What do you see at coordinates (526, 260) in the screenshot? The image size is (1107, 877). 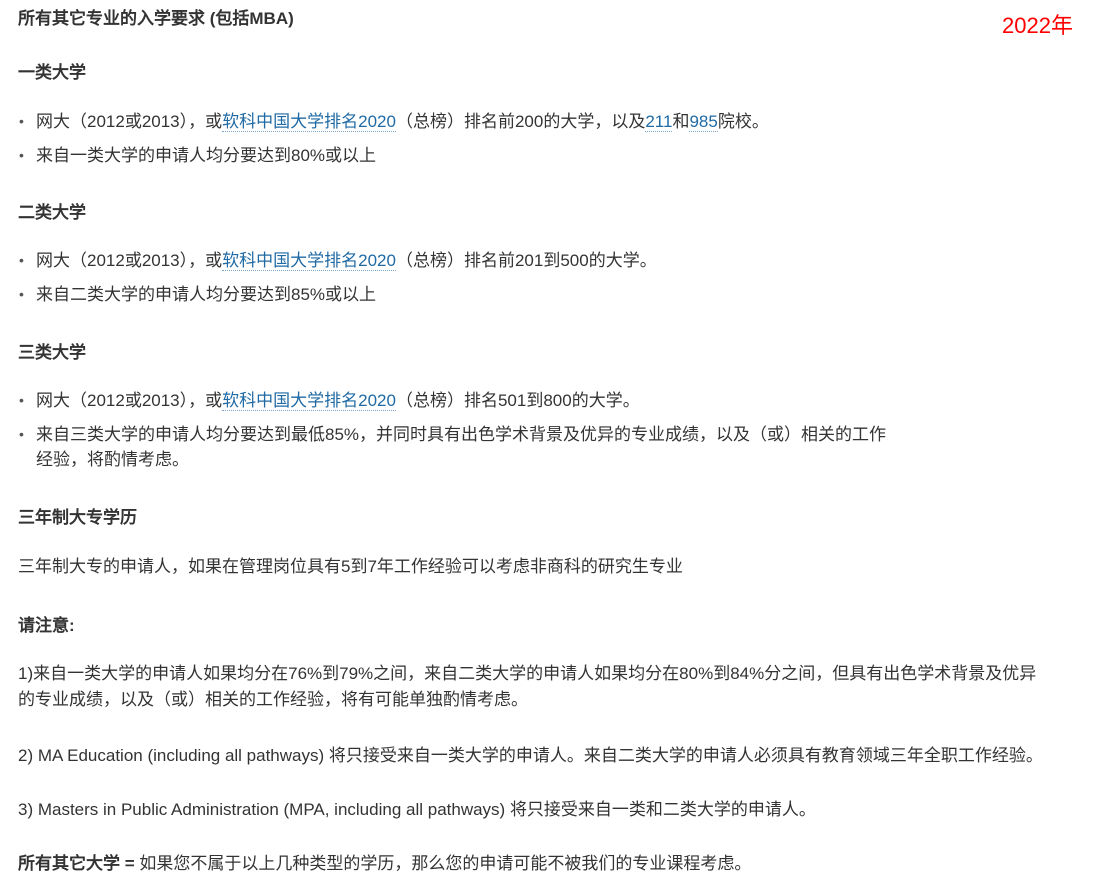 I see `tier2-ranking-end: （总榜）排名前201到500的大学。` at bounding box center [526, 260].